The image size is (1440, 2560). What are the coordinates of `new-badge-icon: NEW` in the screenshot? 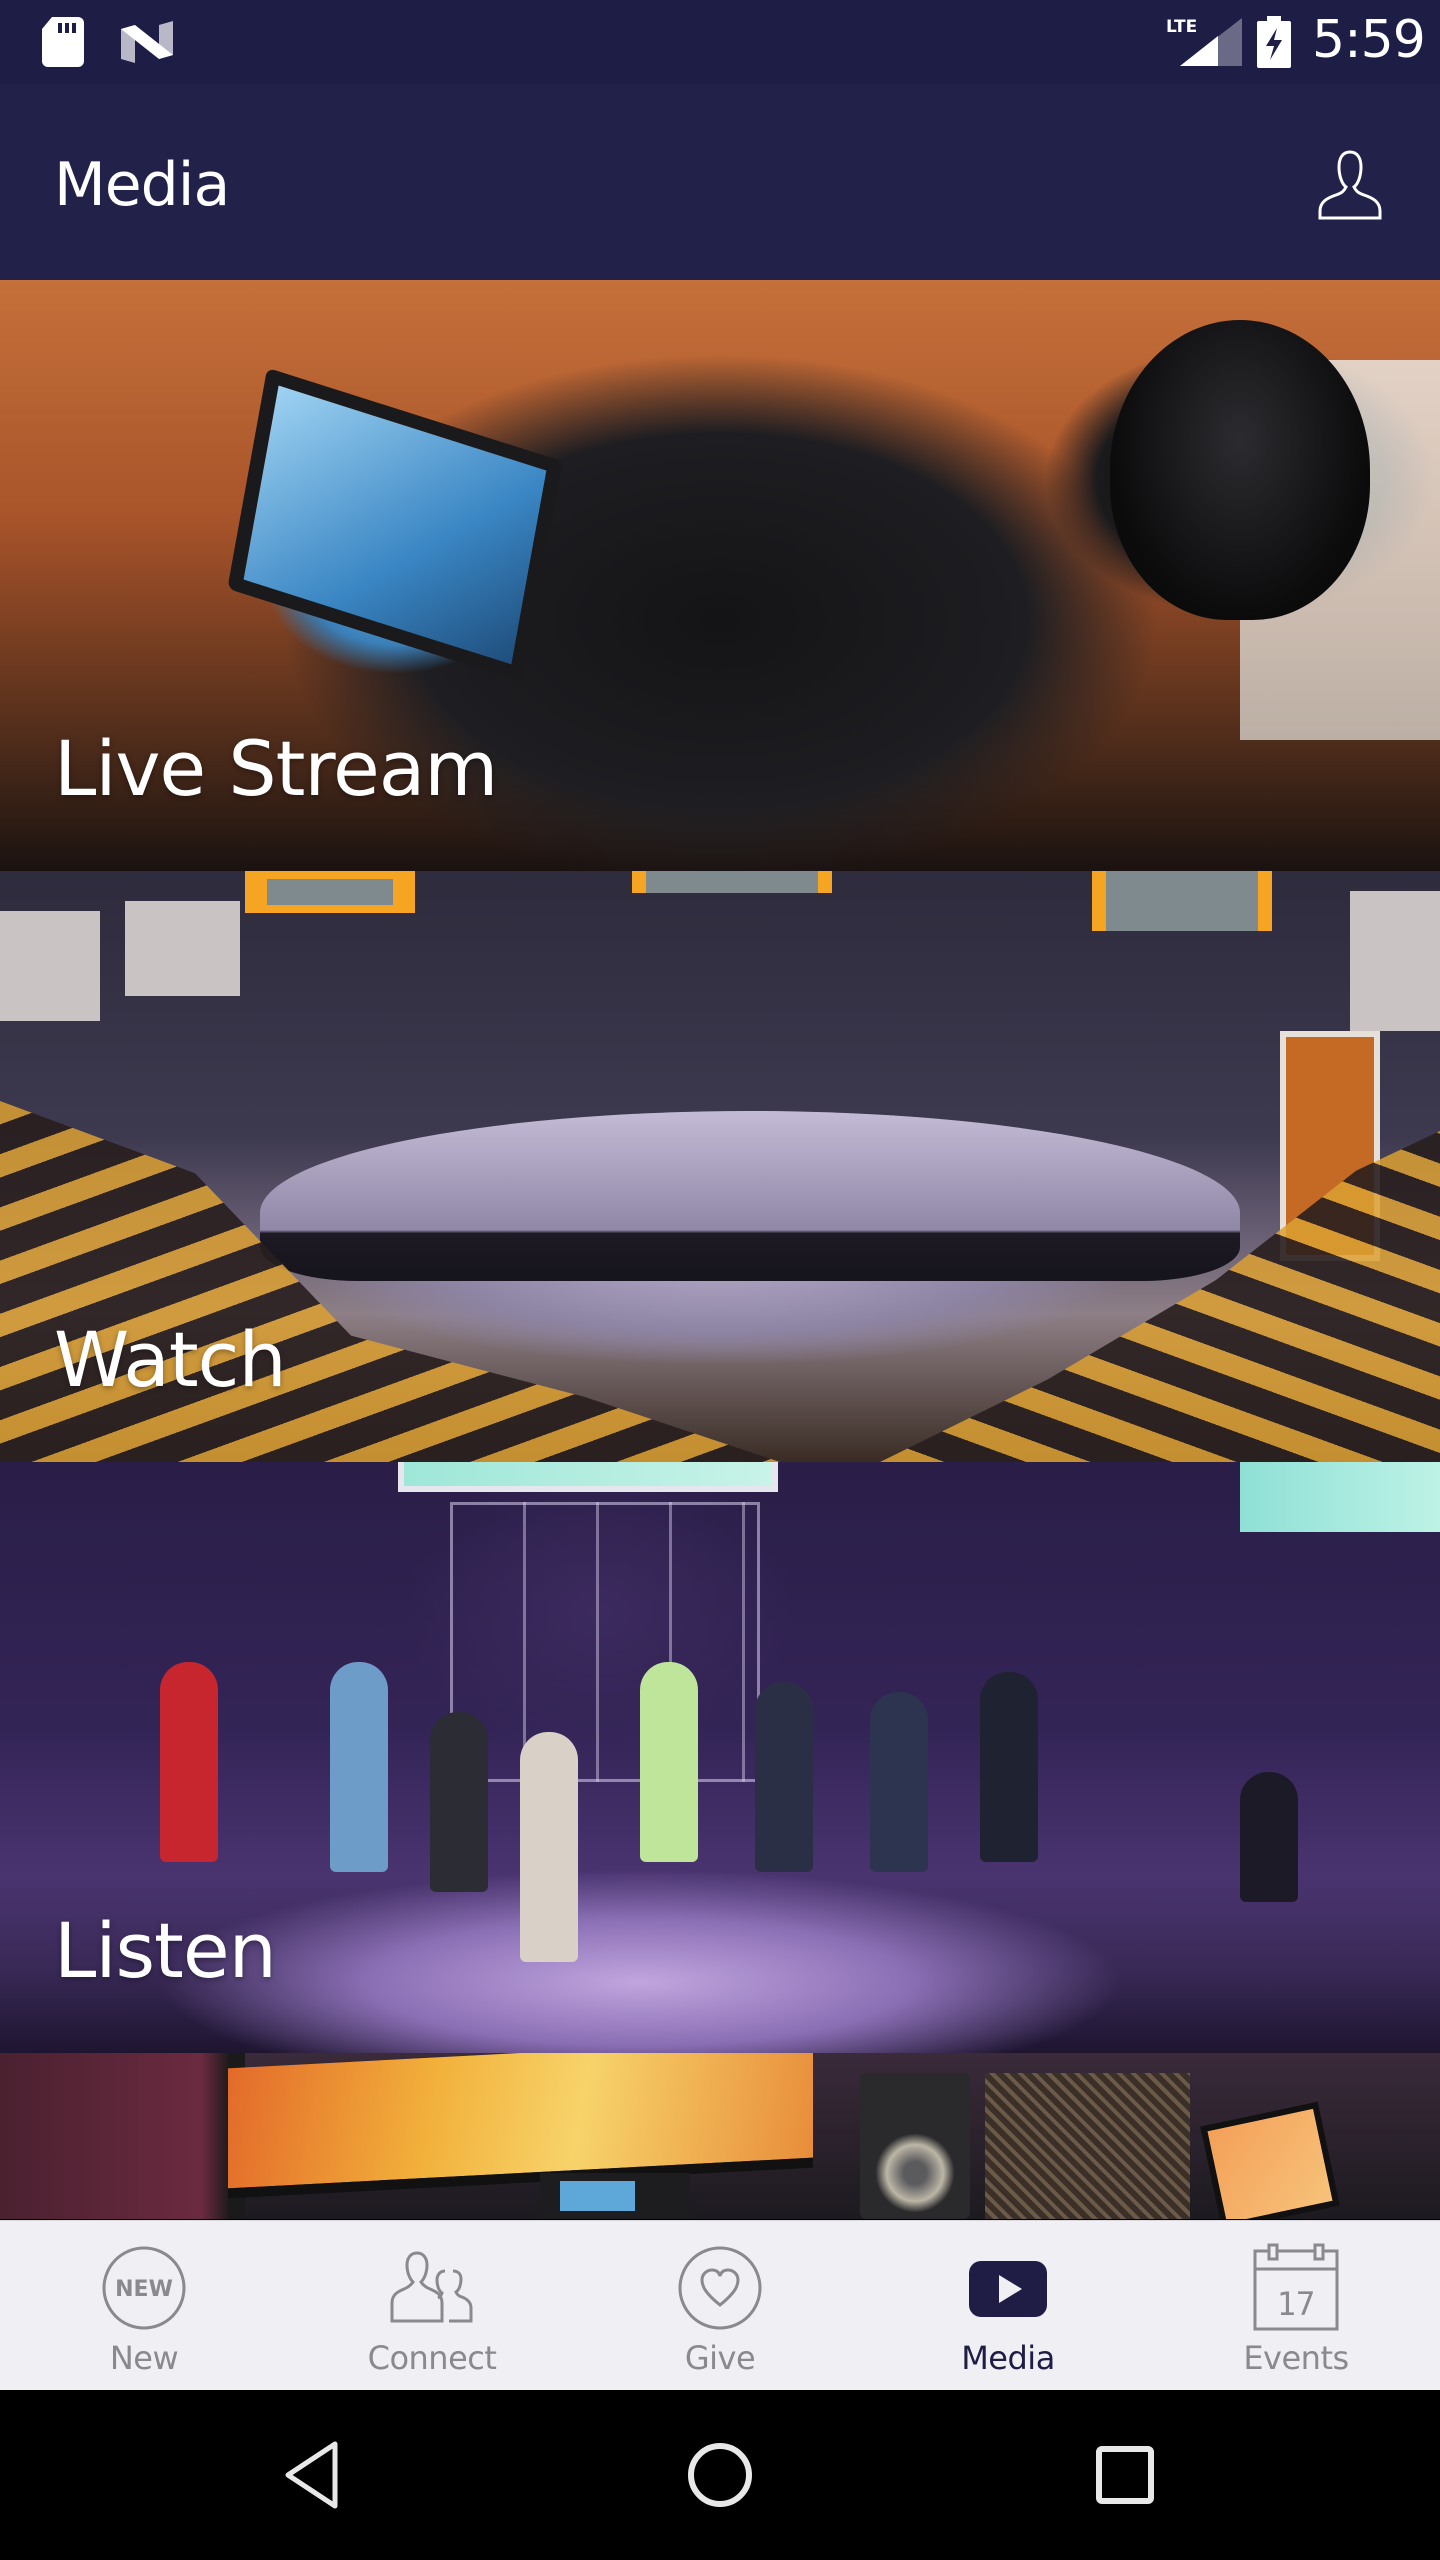 It's located at (144, 2288).